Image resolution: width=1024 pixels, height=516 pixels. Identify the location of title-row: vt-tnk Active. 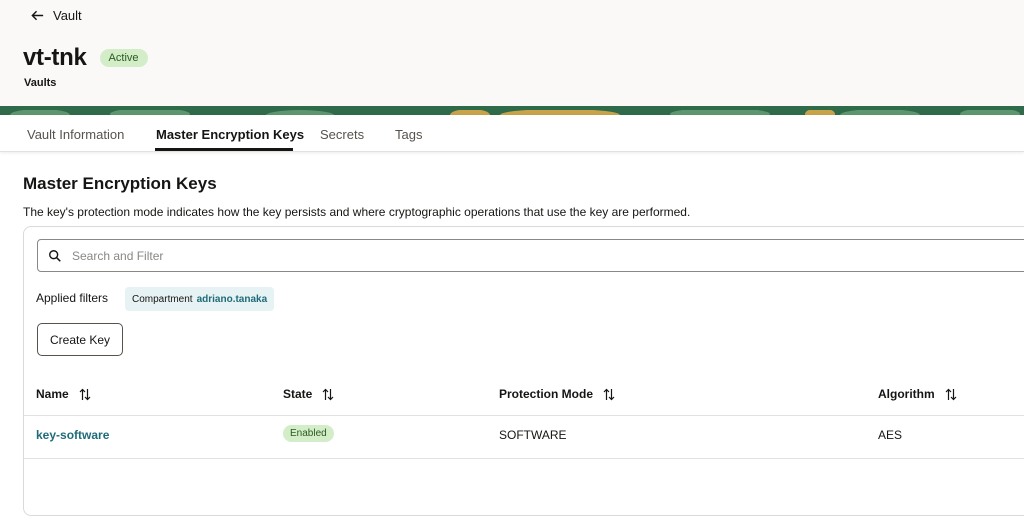
(85, 58).